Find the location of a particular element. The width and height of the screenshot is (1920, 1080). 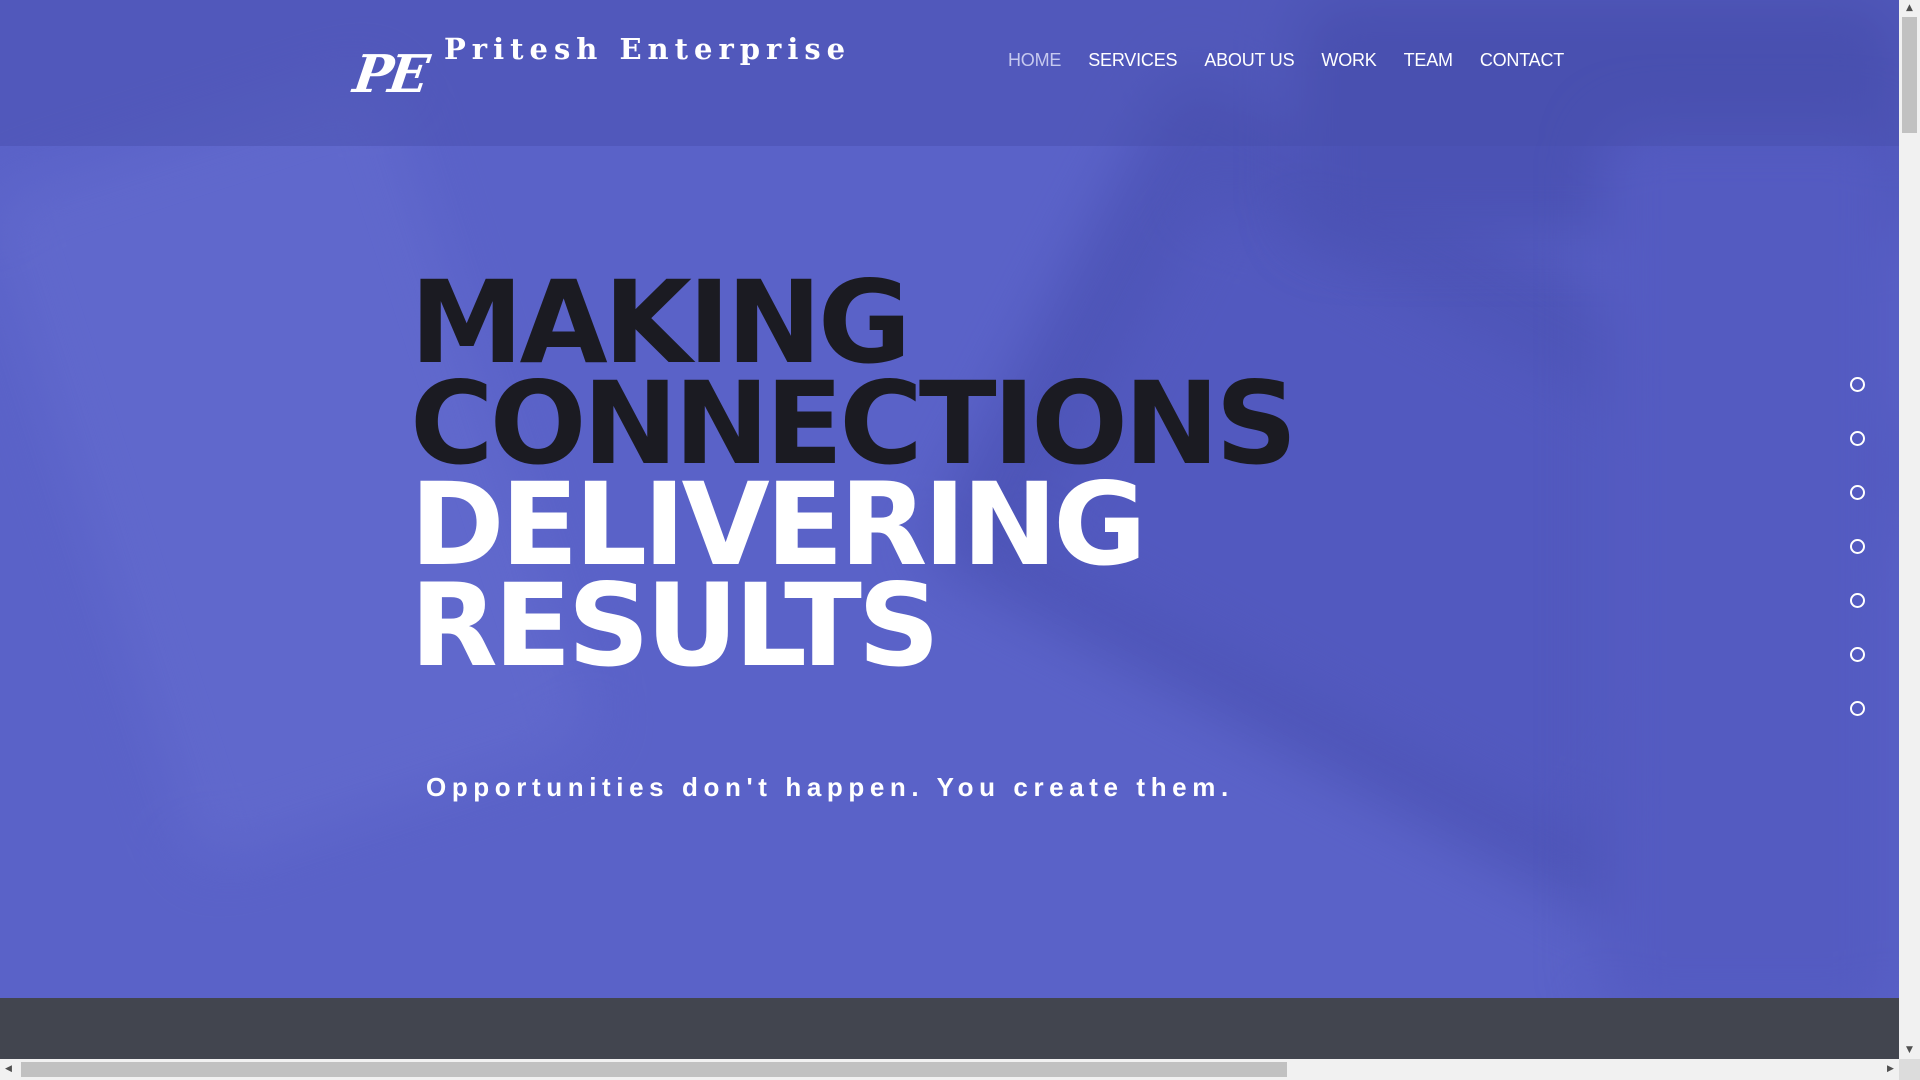

nav-item-work: WORK is located at coordinates (1348, 60).